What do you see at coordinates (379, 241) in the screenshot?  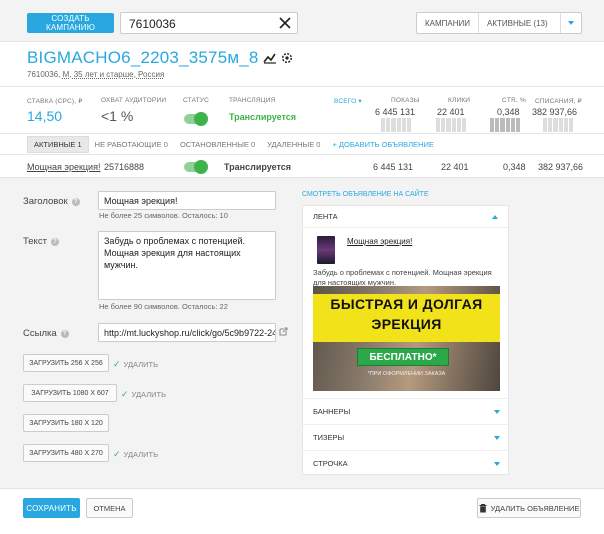 I see `preview-ad-title: Мощная эрекция!` at bounding box center [379, 241].